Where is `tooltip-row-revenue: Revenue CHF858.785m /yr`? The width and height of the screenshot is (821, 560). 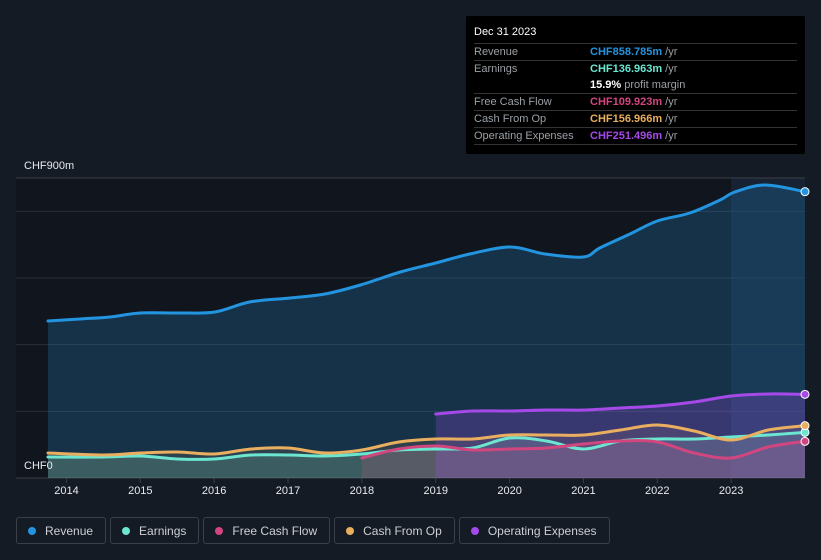
tooltip-row-revenue: Revenue CHF858.785m /yr is located at coordinates (635, 52).